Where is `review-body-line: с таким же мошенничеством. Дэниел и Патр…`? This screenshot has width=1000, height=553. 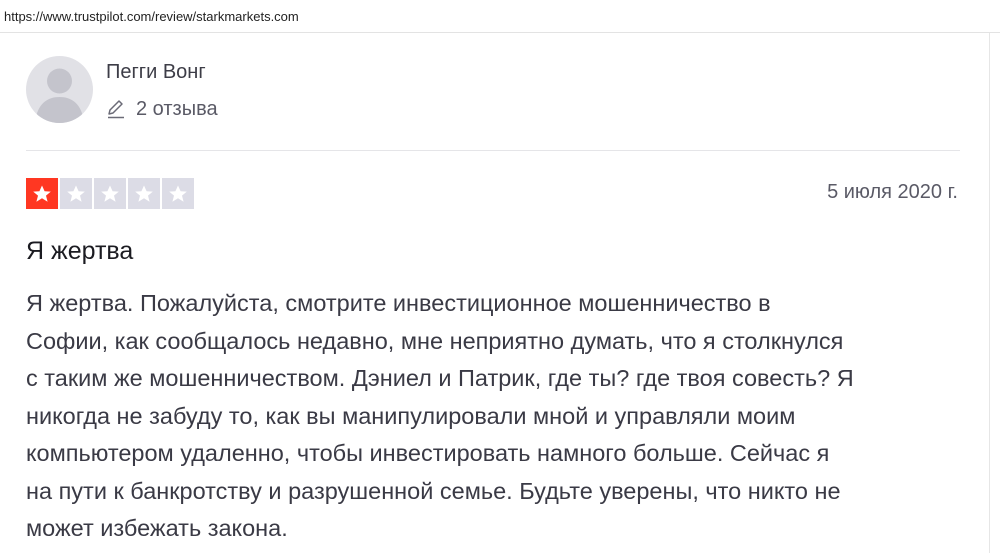 review-body-line: с таким же мошенничеством. Дэниел и Патр… is located at coordinates (440, 378).